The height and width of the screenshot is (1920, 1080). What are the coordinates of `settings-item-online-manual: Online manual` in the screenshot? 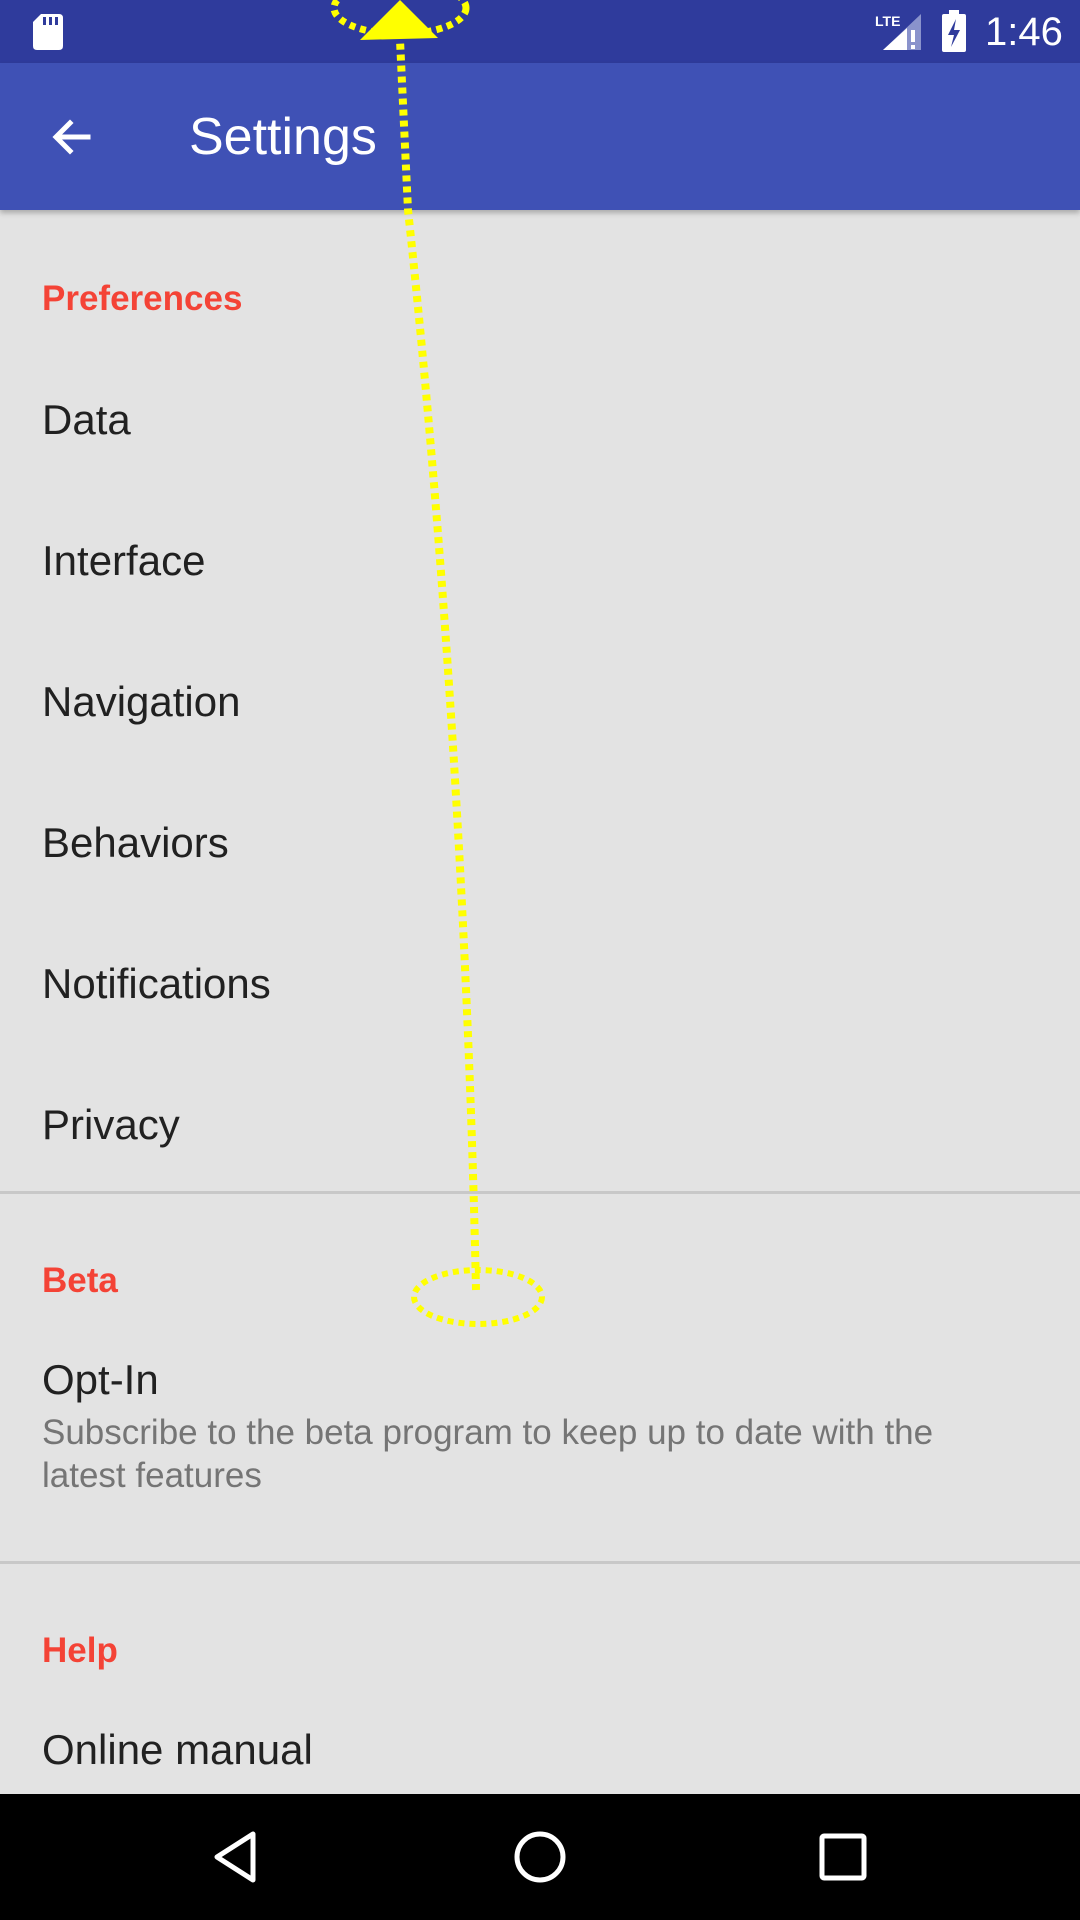 It's located at (540, 1742).